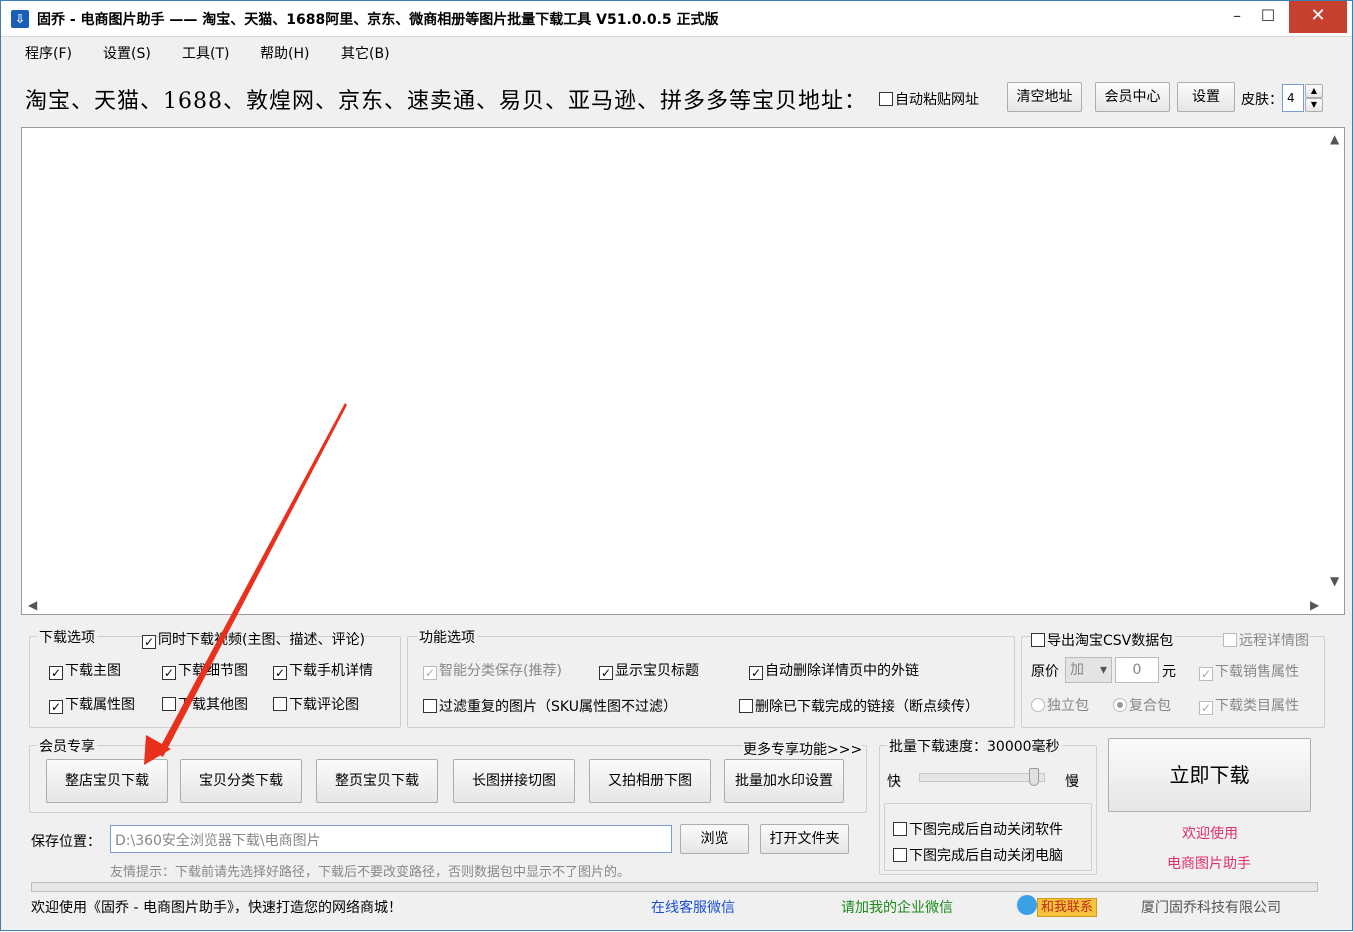  Describe the element at coordinates (32, 605) in the screenshot. I see `scroll-left-icon: ◀` at that location.